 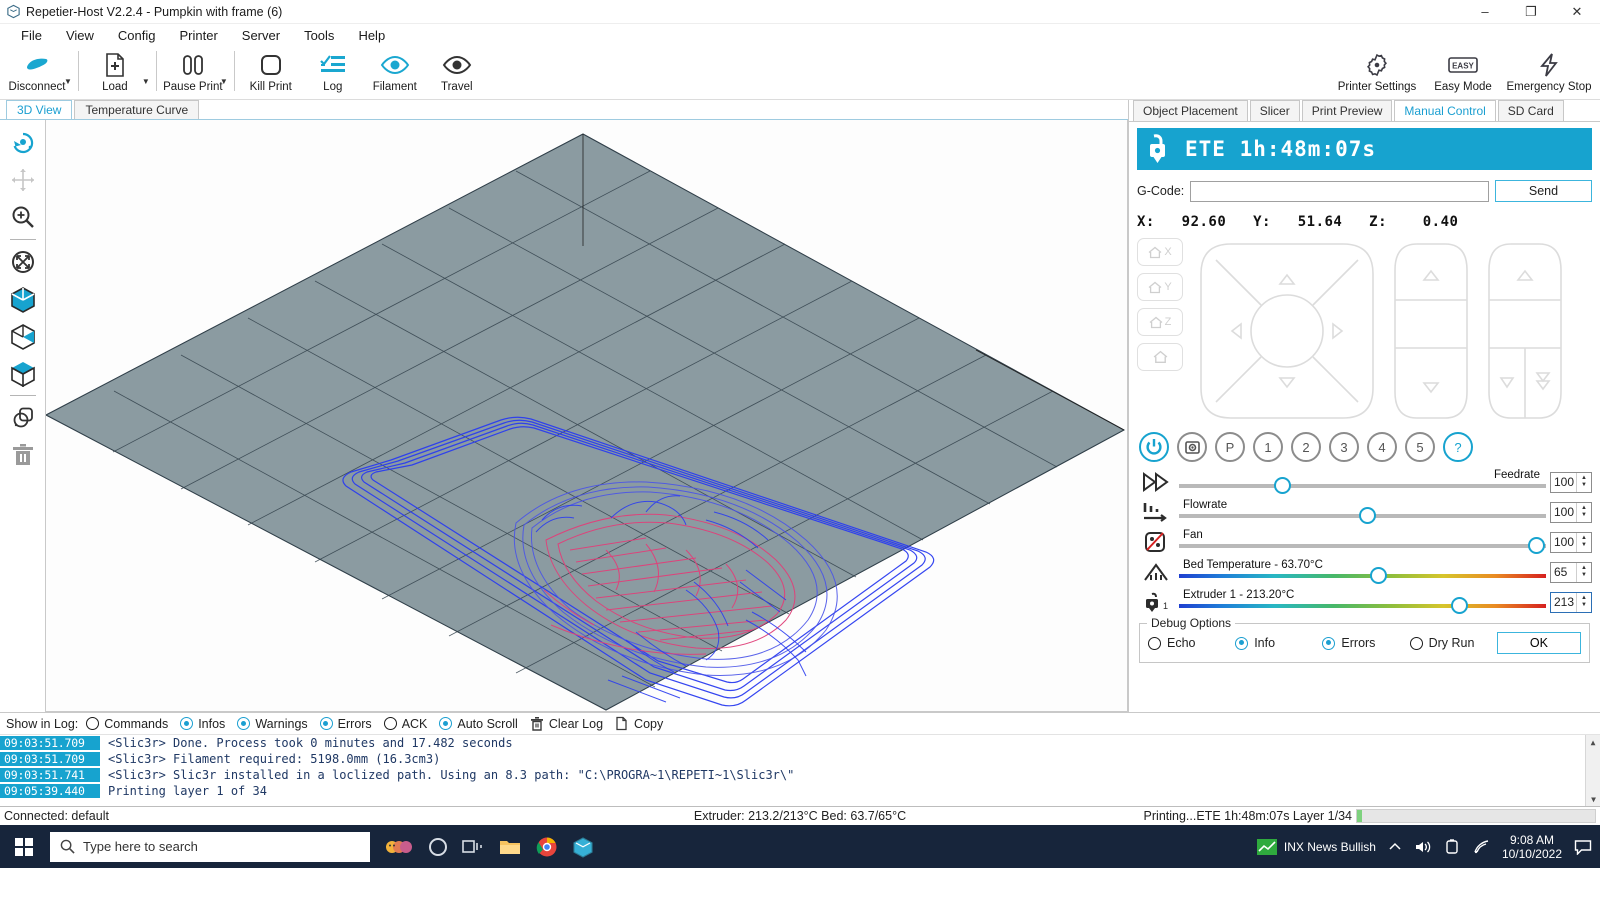 I want to click on bed-temperature-thumb, so click(x=1378, y=575).